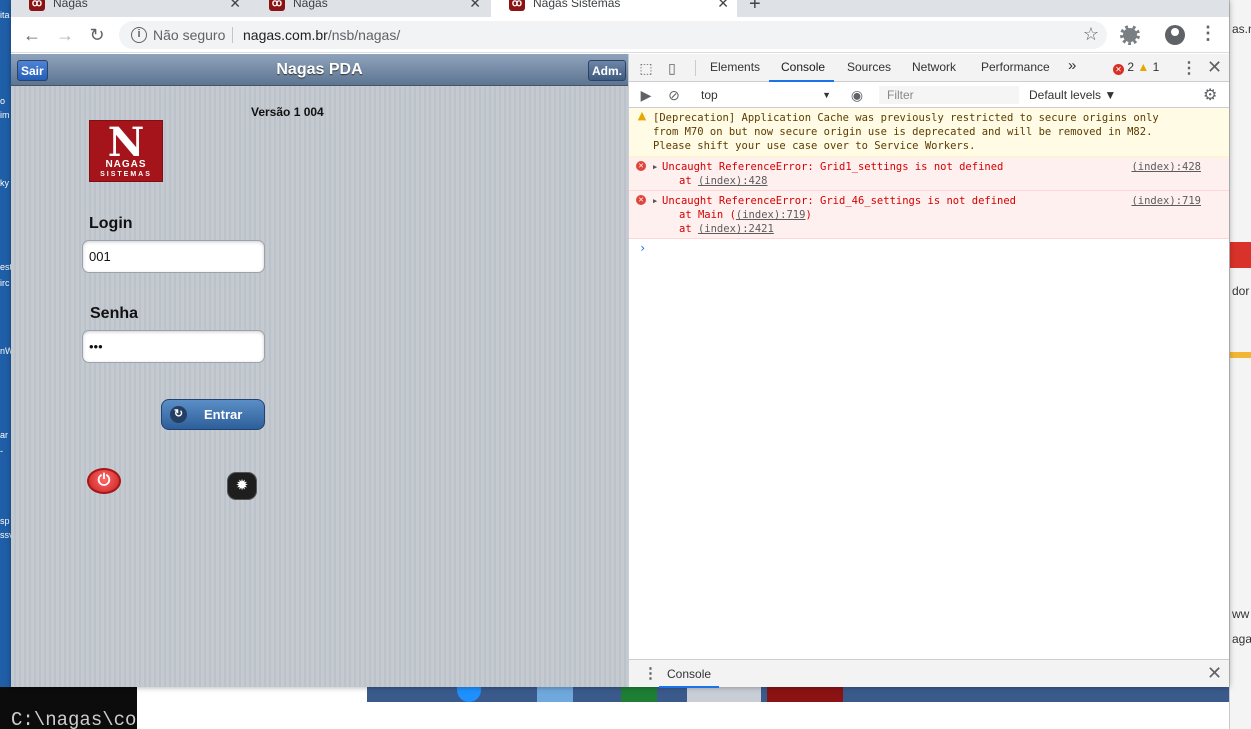 Image resolution: width=1251 pixels, height=729 pixels. Describe the element at coordinates (555, 694) in the screenshot. I see `app-taskbar-icon` at that location.